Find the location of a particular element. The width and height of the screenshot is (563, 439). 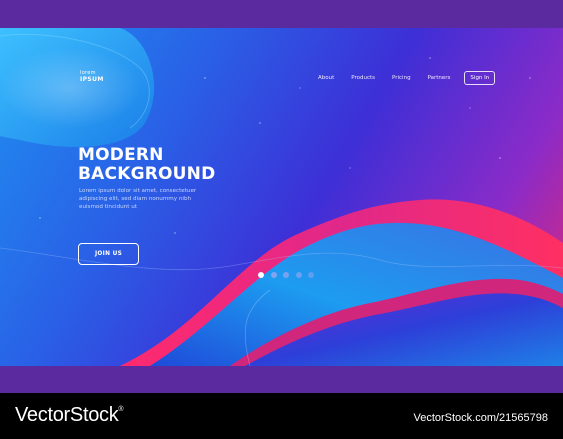

description-line-1: Lorem ipsum dolor sit amet, consectetuer is located at coordinates (138, 191).